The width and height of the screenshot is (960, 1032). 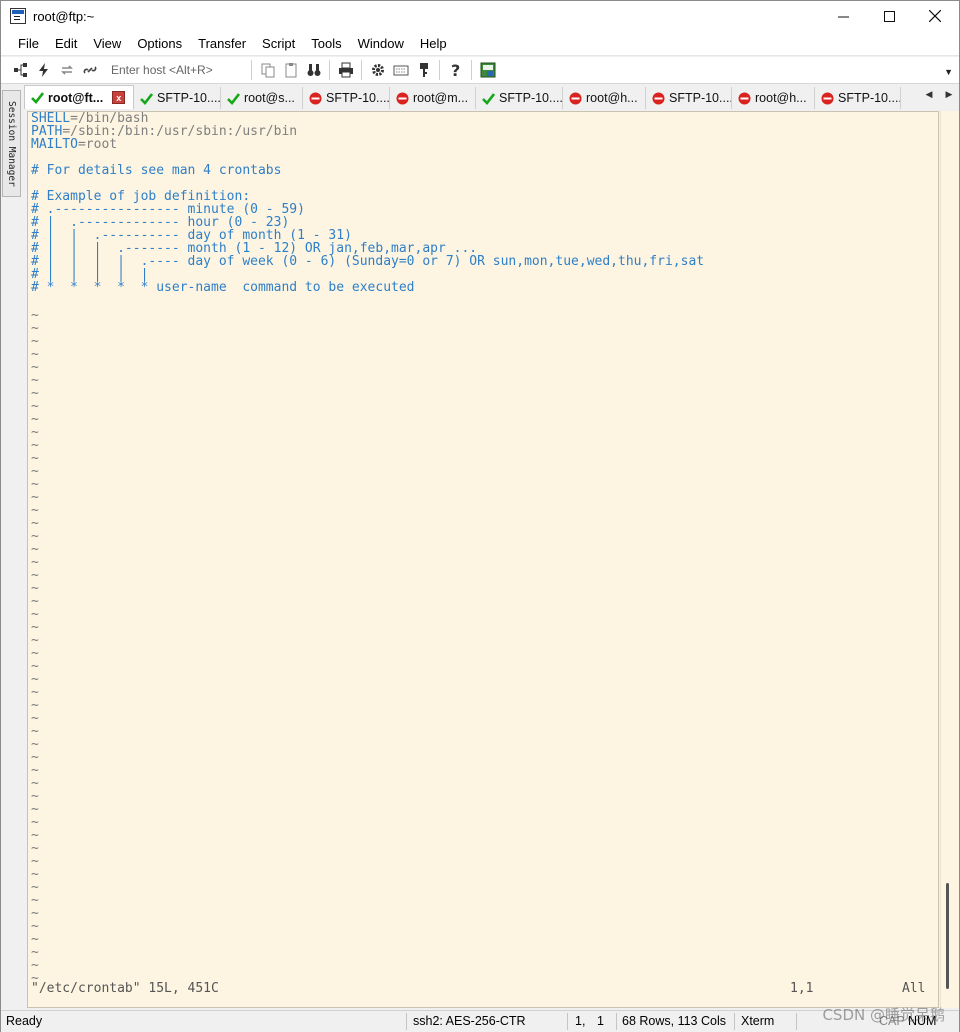 What do you see at coordinates (125, 988) in the screenshot?
I see `vim-status-file: "/etc/crontab" 15L, 451C` at bounding box center [125, 988].